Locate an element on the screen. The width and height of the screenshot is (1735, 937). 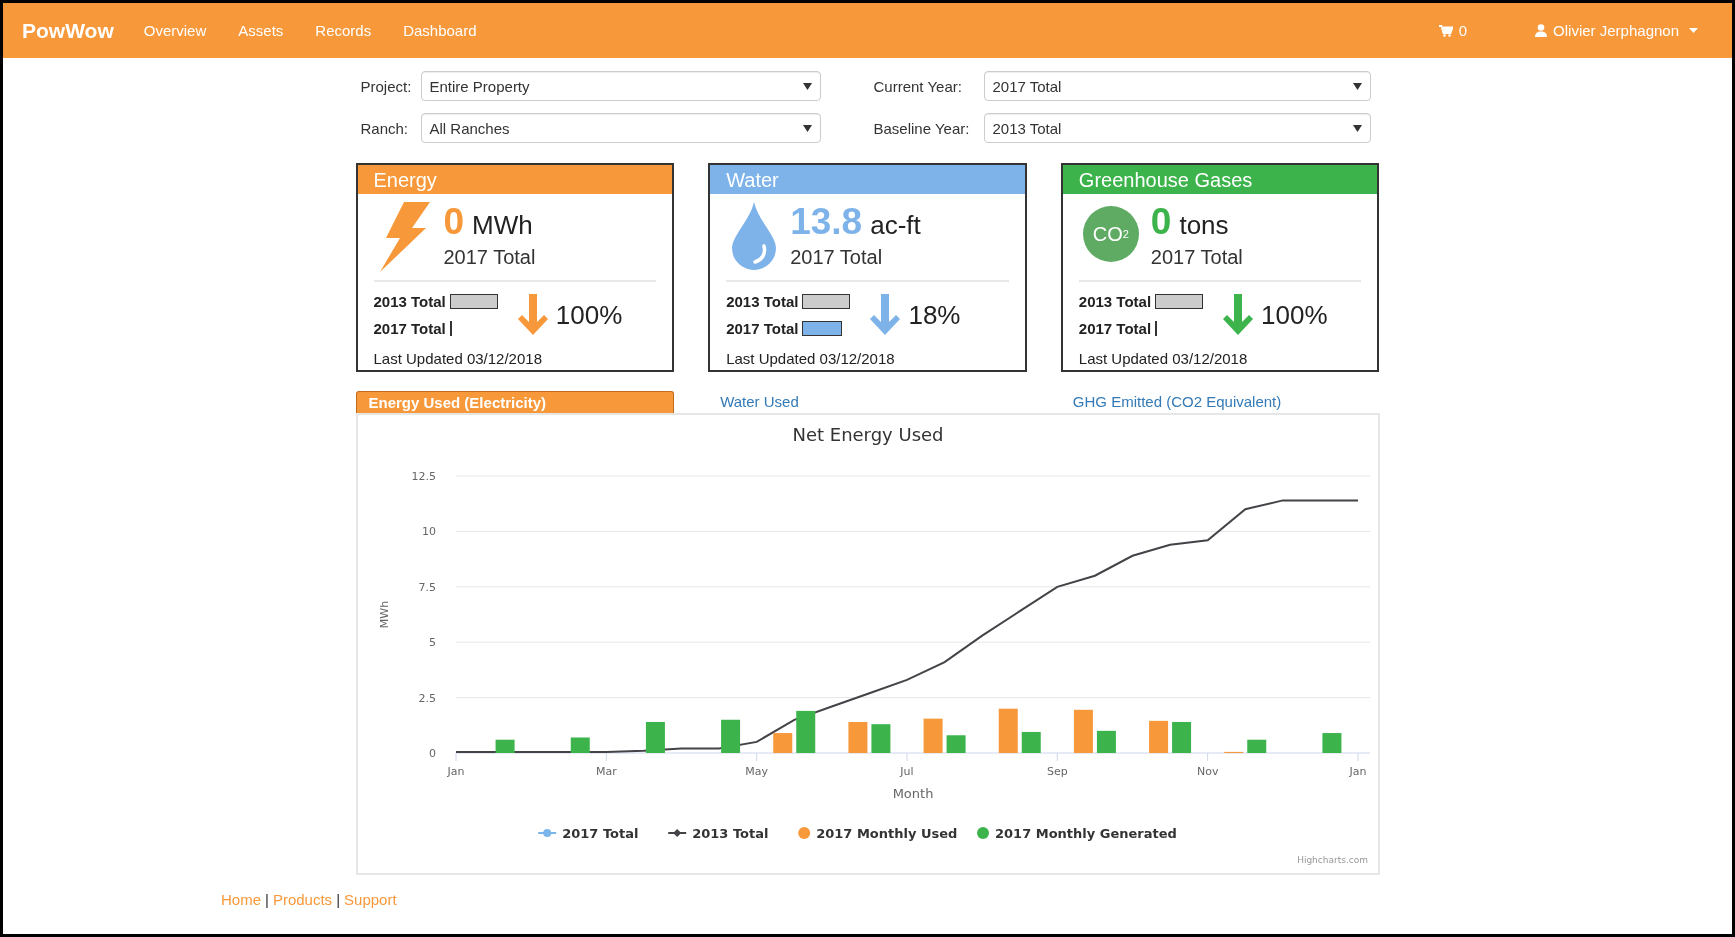
metric-value: 0 is located at coordinates (1161, 222).